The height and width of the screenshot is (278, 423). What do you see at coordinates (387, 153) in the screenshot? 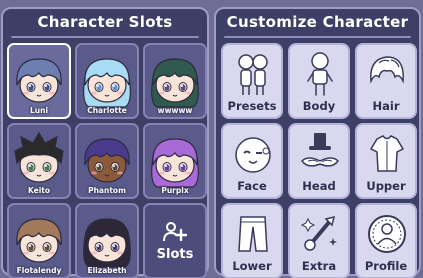
I see `upper-icon` at bounding box center [387, 153].